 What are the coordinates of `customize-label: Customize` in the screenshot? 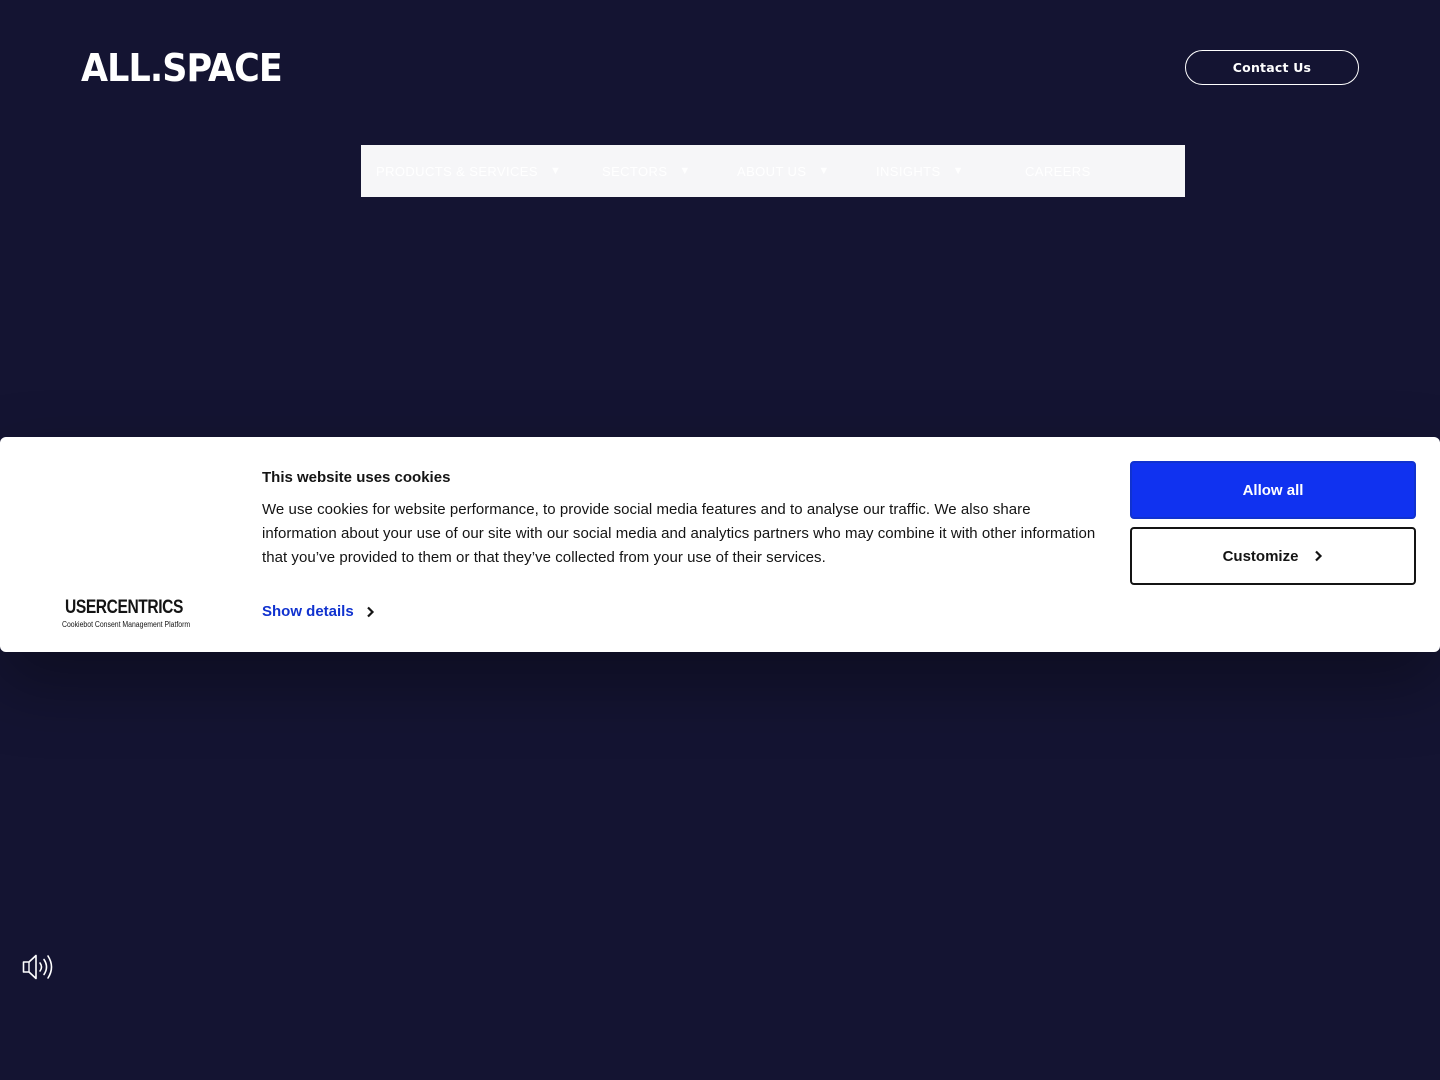 It's located at (1260, 556).